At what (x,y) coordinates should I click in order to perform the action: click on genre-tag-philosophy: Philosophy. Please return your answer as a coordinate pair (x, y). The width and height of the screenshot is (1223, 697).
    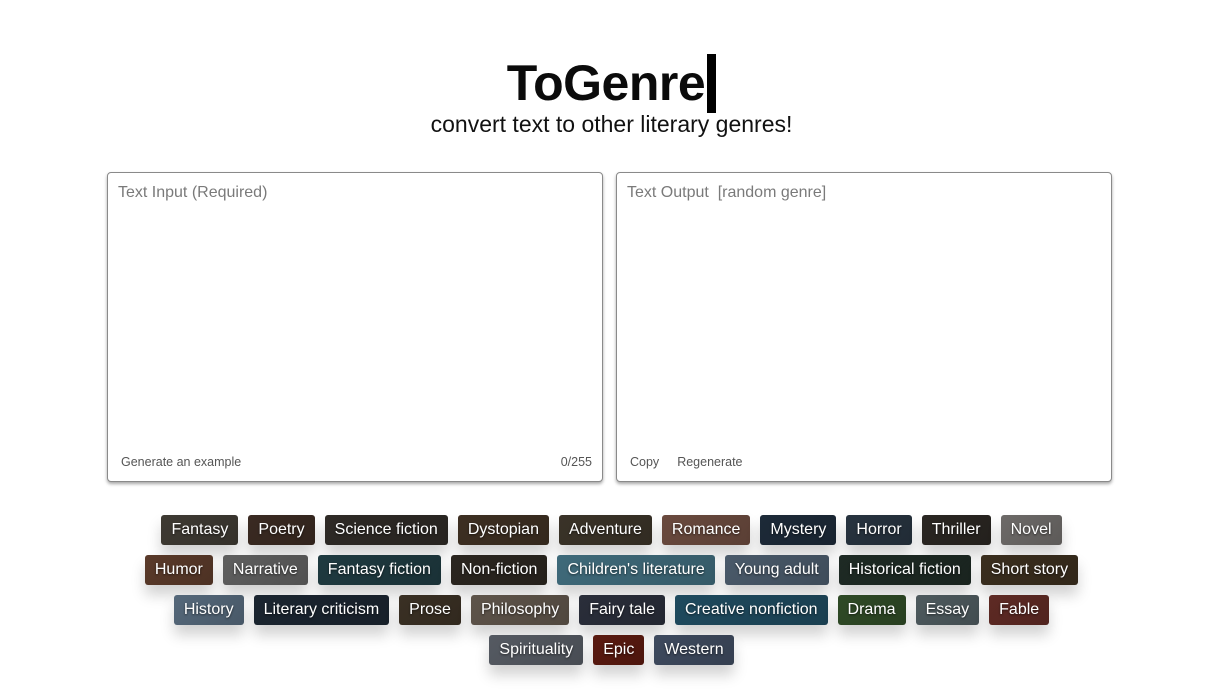
    Looking at the image, I should click on (520, 610).